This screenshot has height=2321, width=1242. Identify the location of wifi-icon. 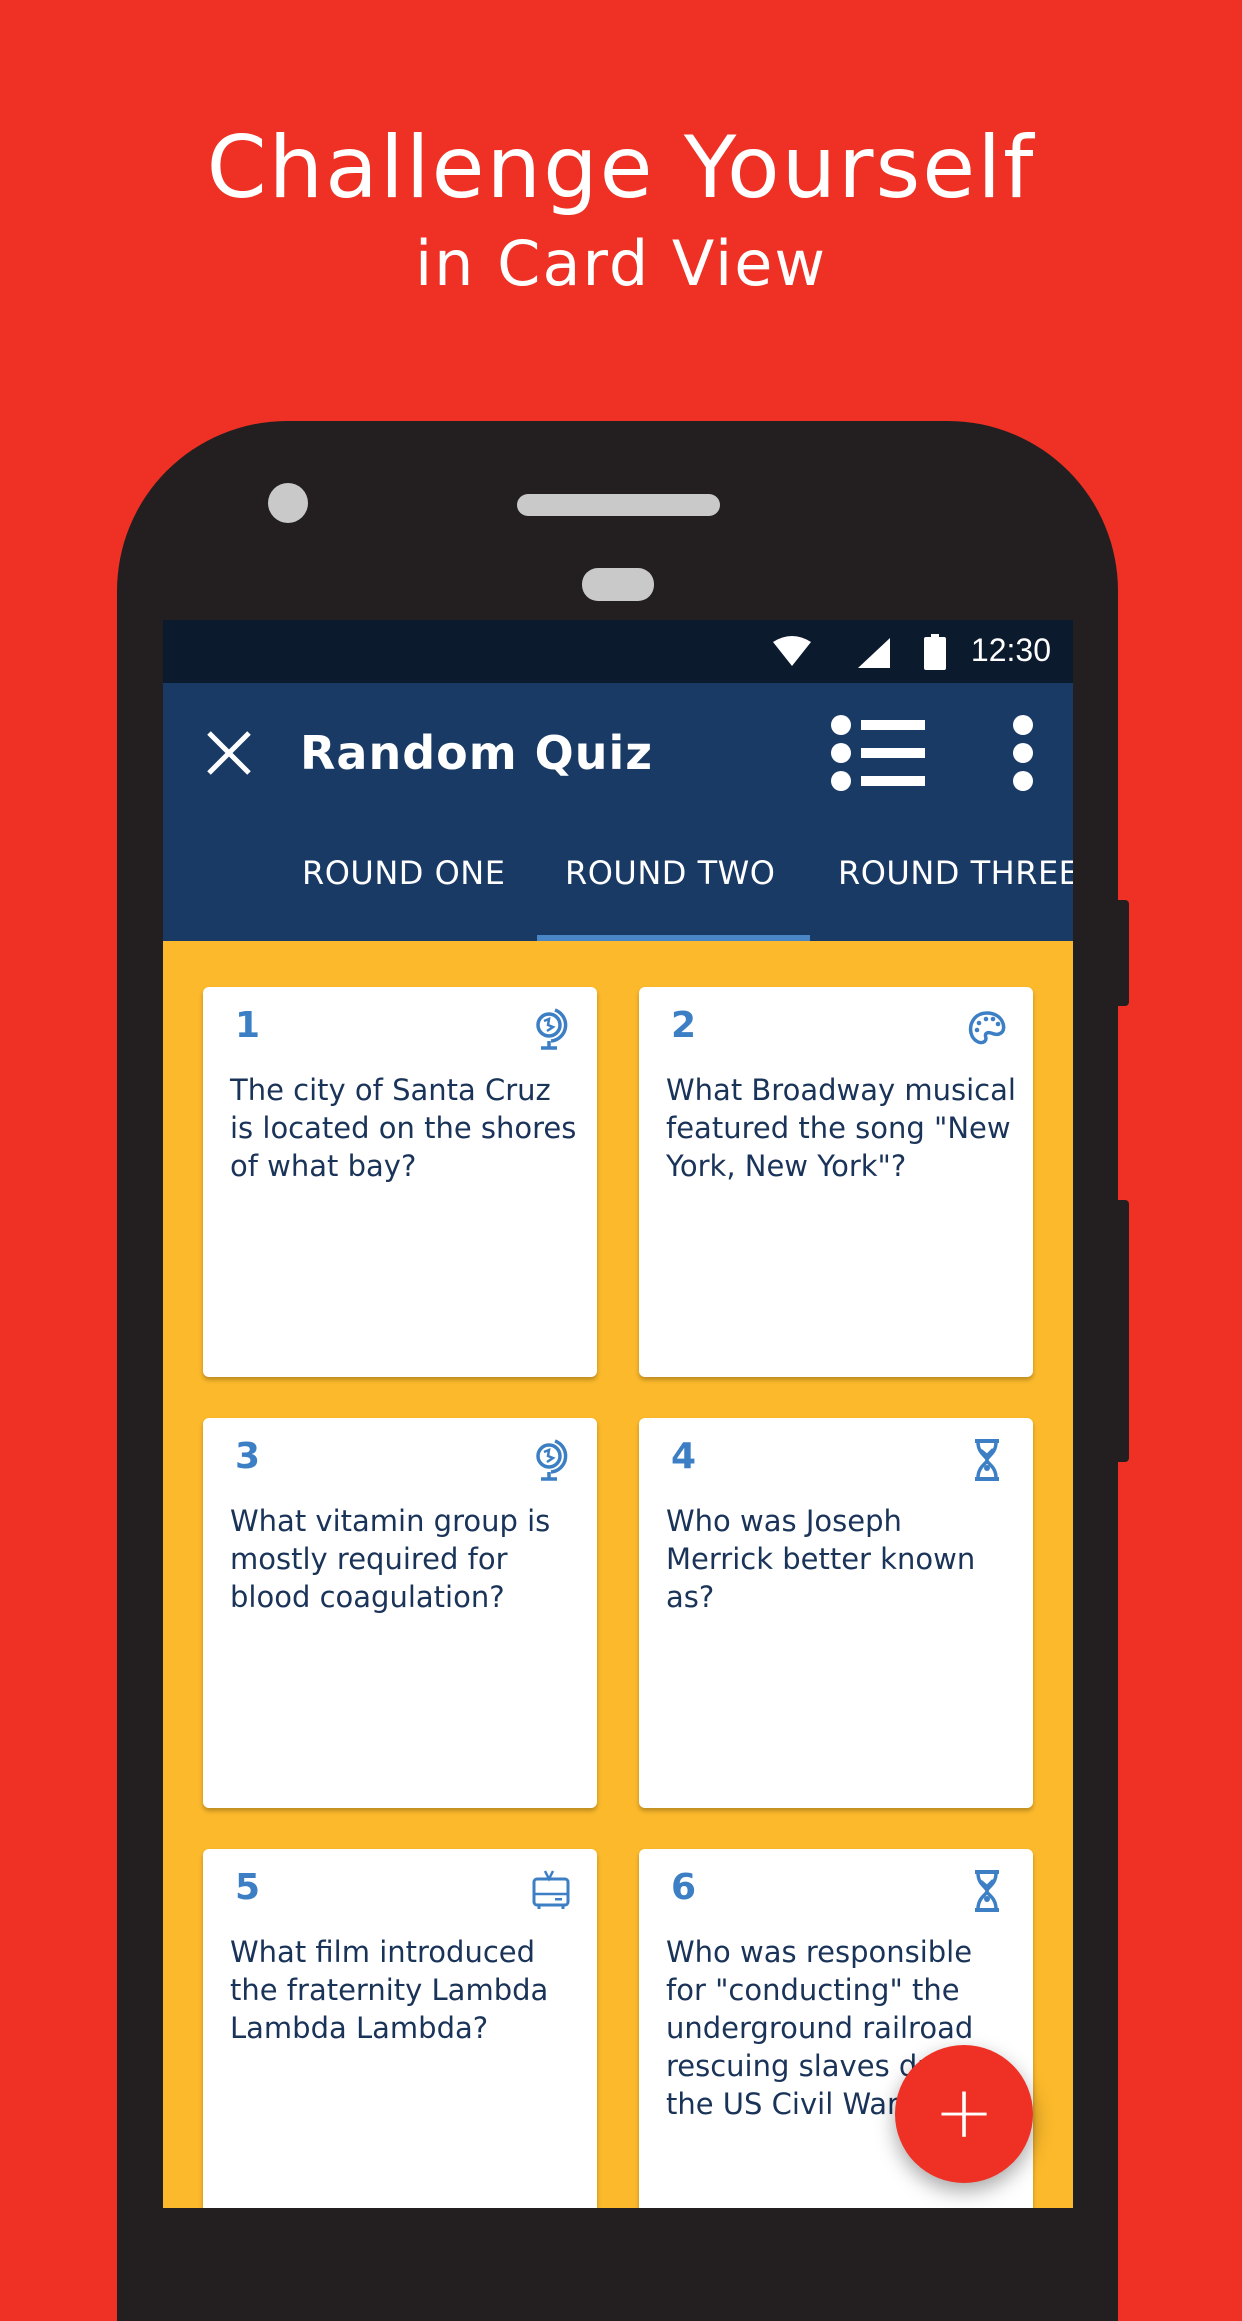
(792, 651).